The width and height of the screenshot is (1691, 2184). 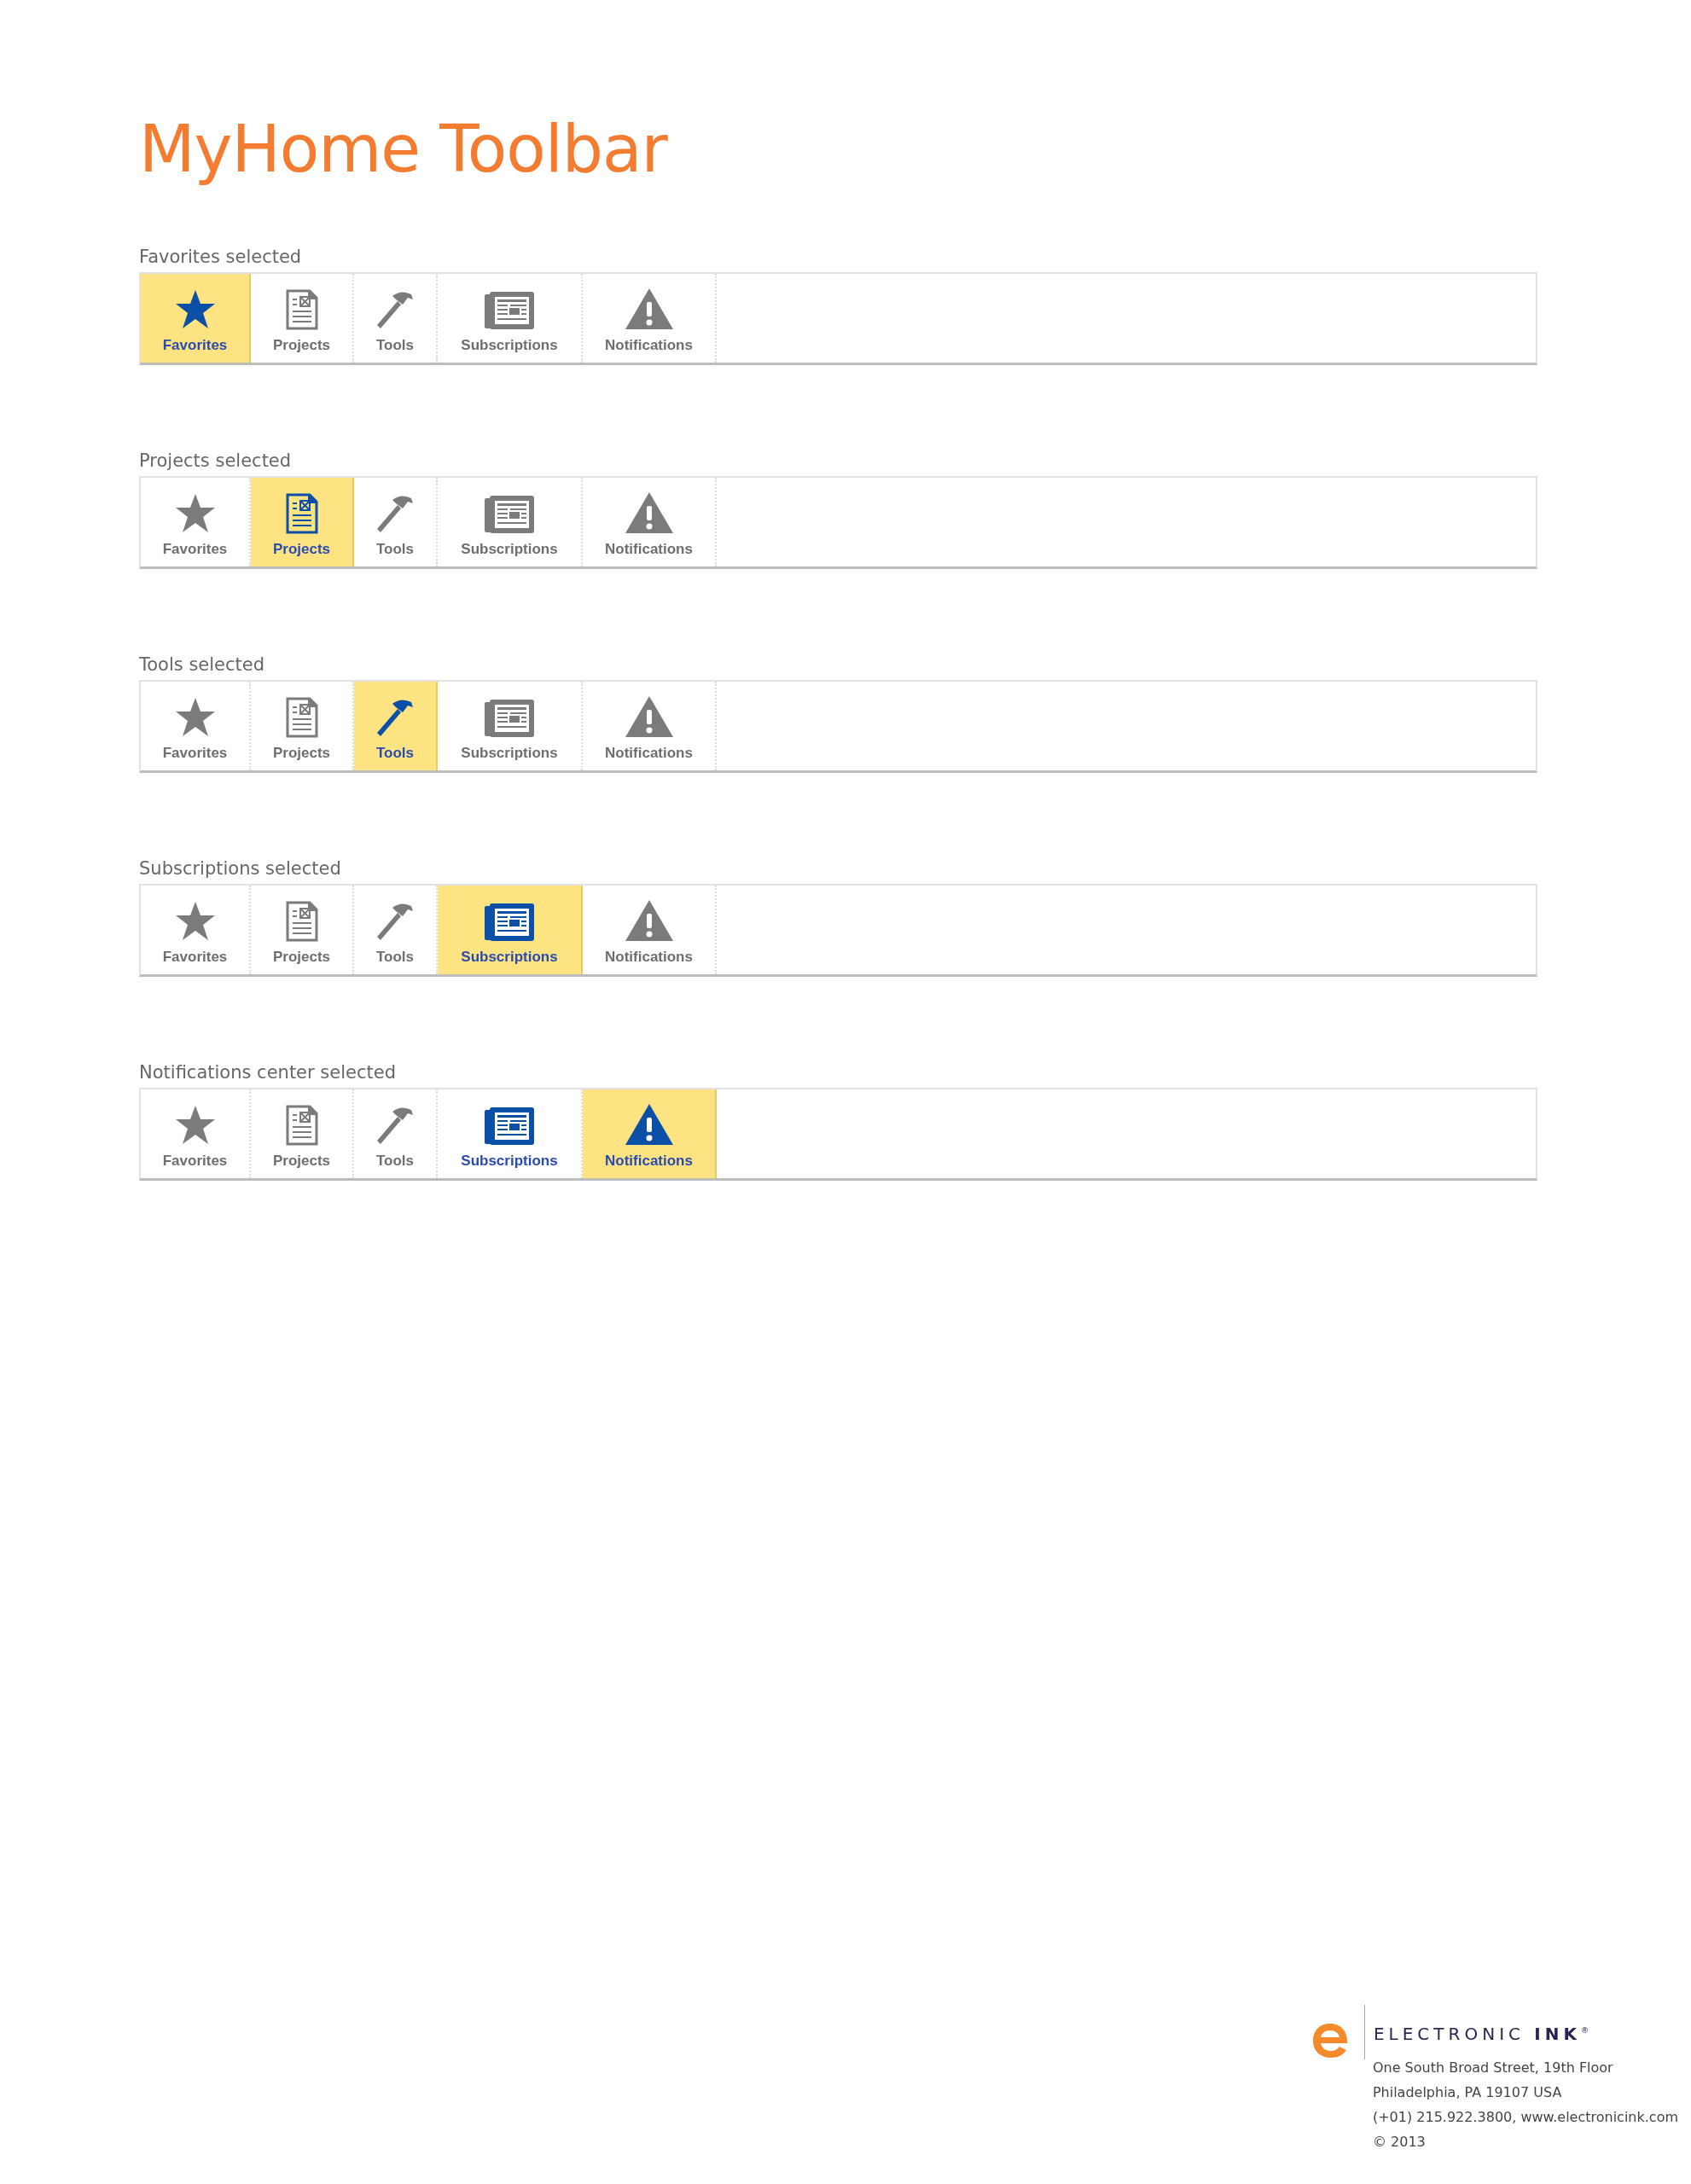 I want to click on section-label: Projects selected, so click(x=216, y=460).